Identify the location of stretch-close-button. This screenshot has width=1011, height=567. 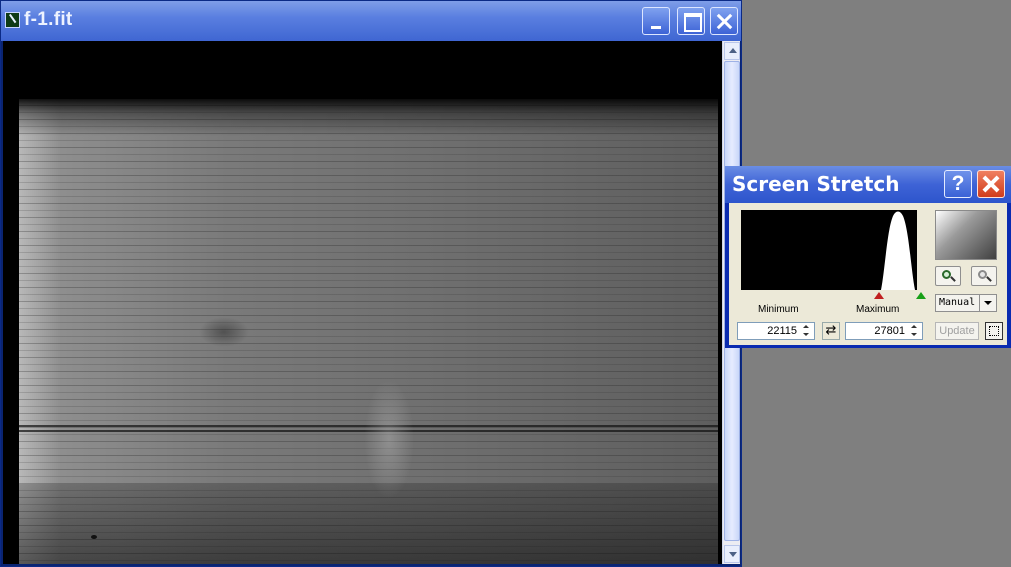
(991, 184).